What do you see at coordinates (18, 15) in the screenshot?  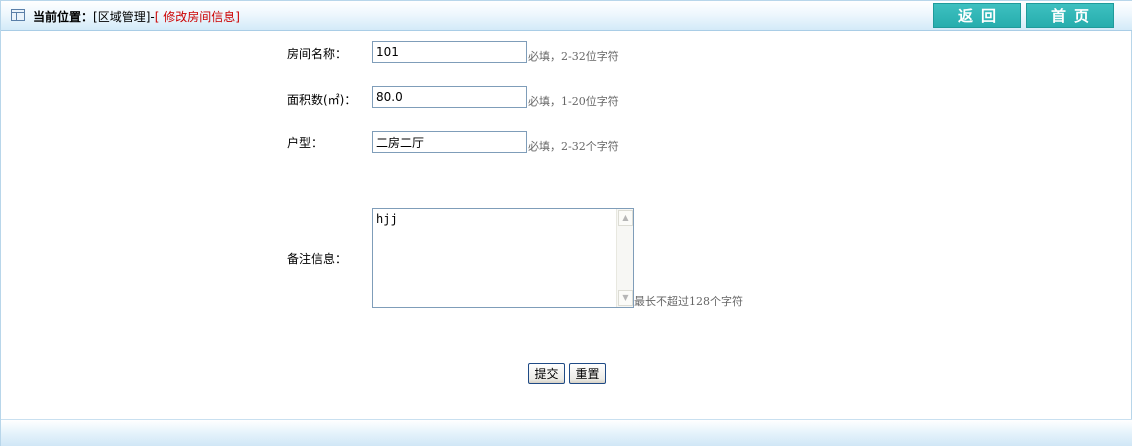 I see `table-icon` at bounding box center [18, 15].